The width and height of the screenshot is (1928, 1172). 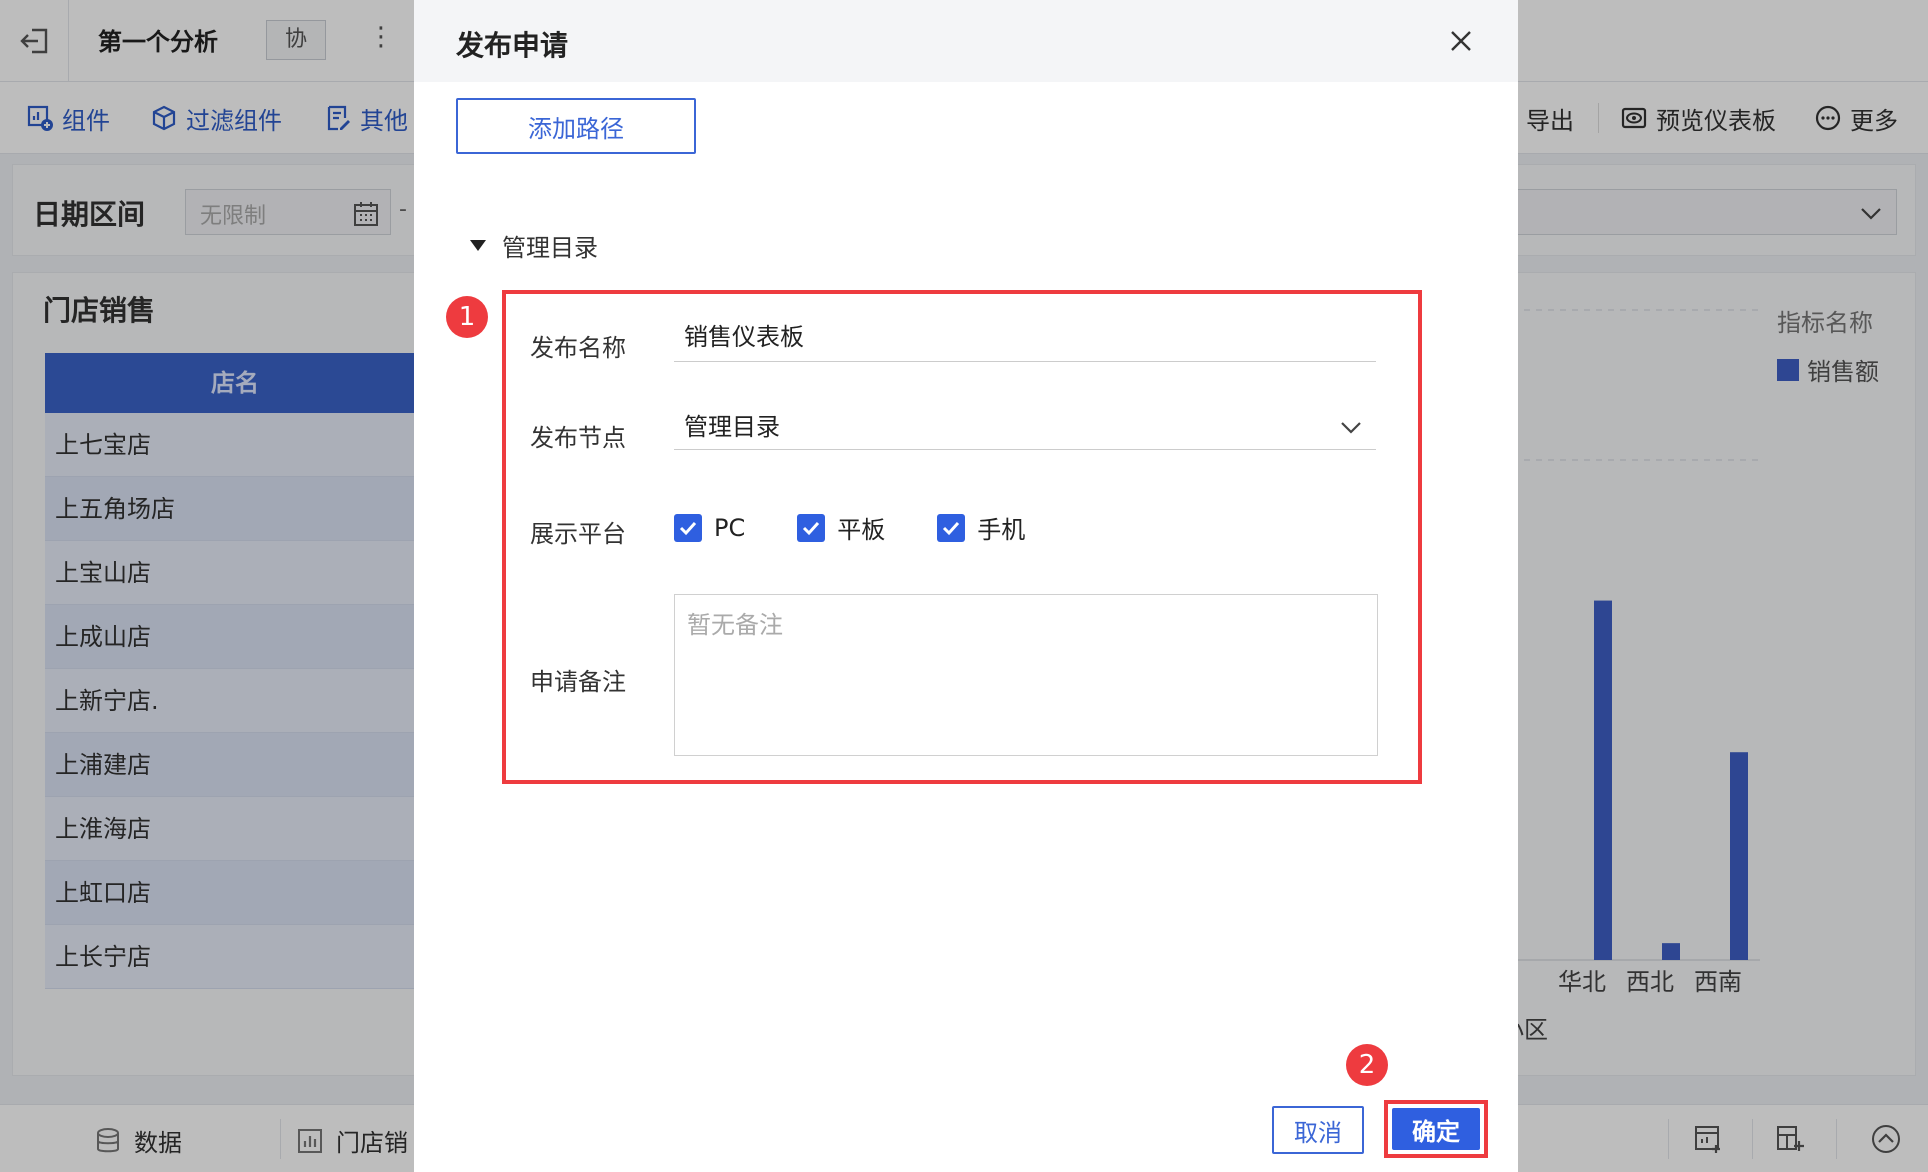 I want to click on cancel-button: 取消, so click(x=1318, y=1130).